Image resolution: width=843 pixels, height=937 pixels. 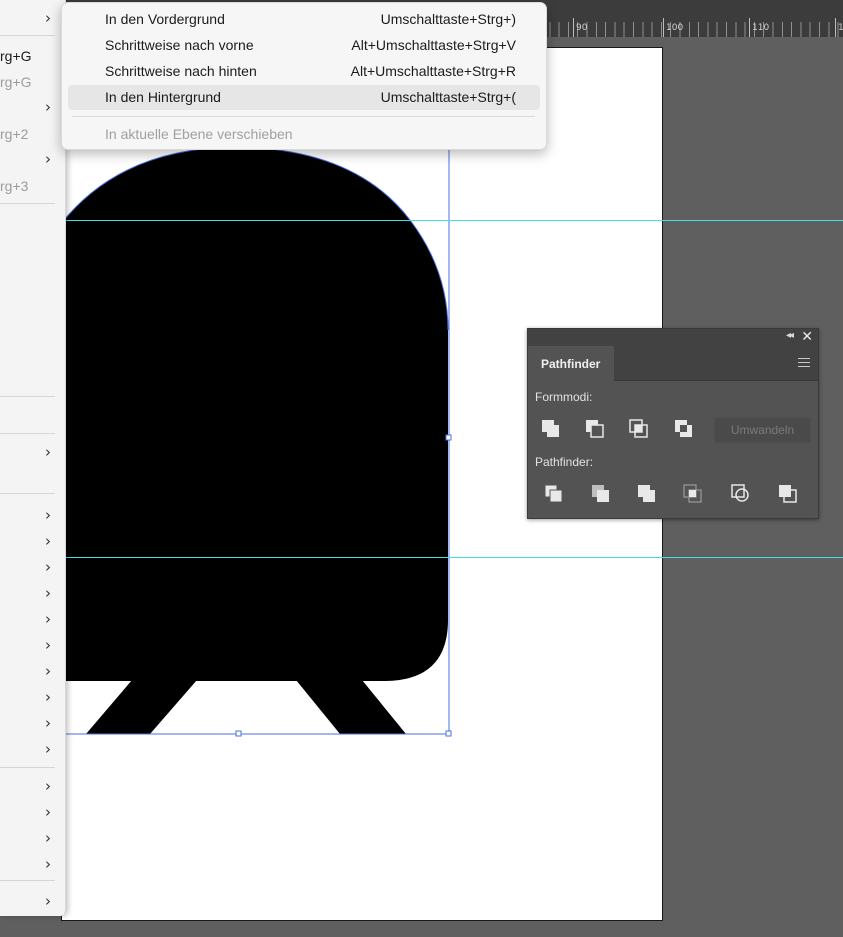 I want to click on menu-item-bring-to-front: In den Vordergrund Umschalttaste+Strg+), so click(x=304, y=19).